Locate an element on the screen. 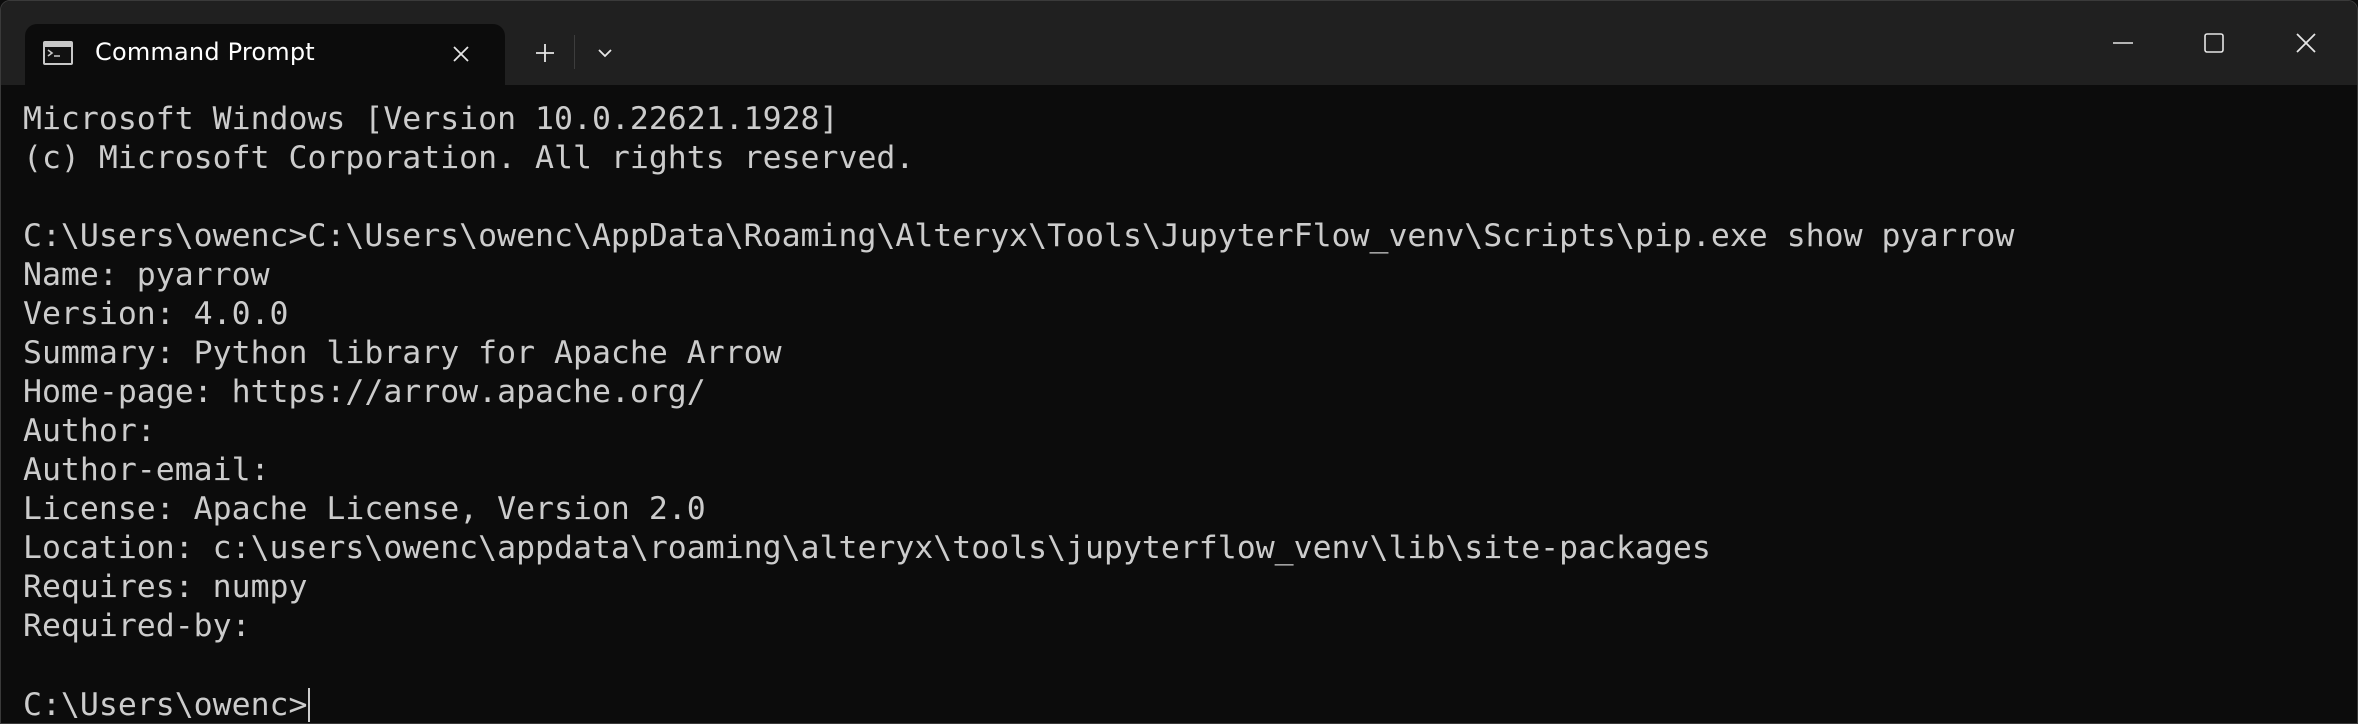 Image resolution: width=2358 pixels, height=724 pixels. maximize-icon is located at coordinates (2214, 43).